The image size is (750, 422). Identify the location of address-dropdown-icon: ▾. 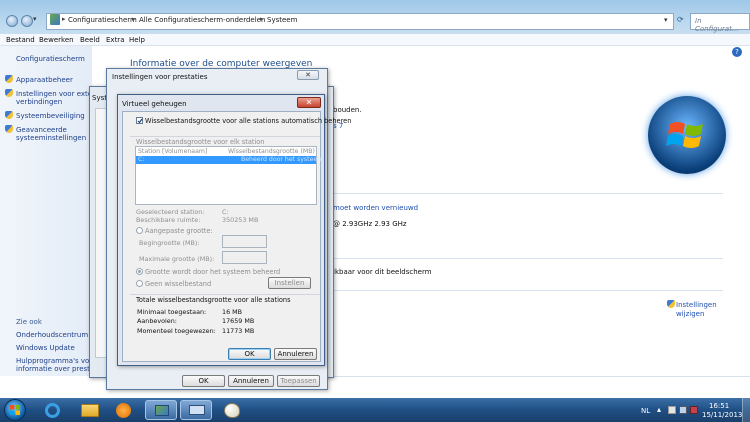
(666, 20).